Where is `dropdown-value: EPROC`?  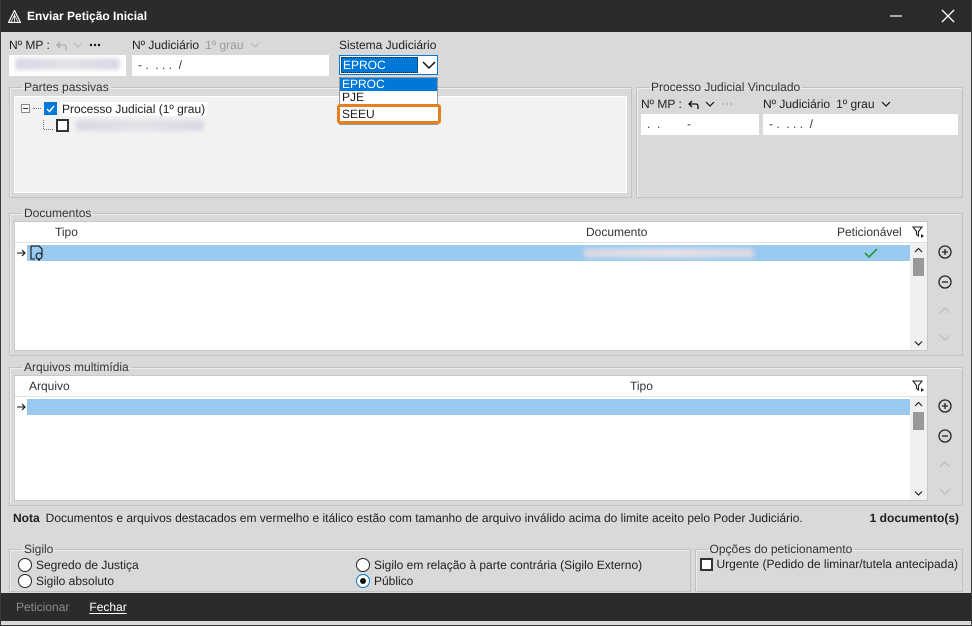
dropdown-value: EPROC is located at coordinates (379, 65).